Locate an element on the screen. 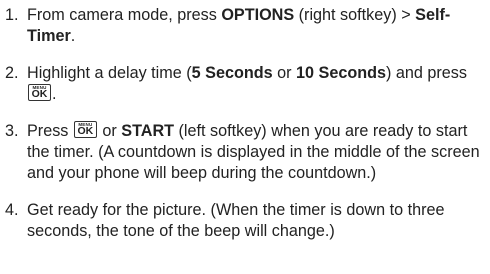 The image size is (490, 274). step-number: 2. is located at coordinates (12, 73).